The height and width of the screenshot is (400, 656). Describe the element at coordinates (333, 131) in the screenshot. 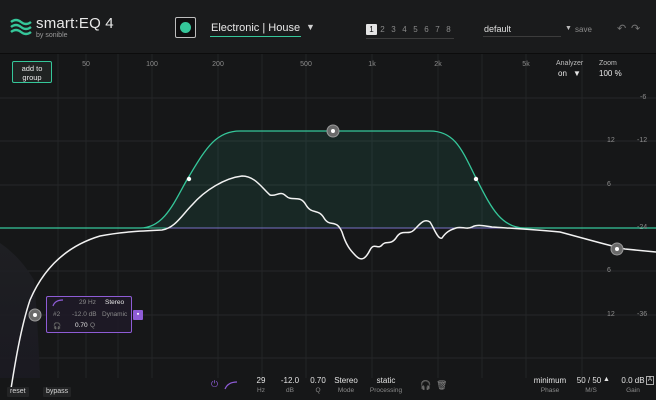

I see `band-1-handle-center` at that location.